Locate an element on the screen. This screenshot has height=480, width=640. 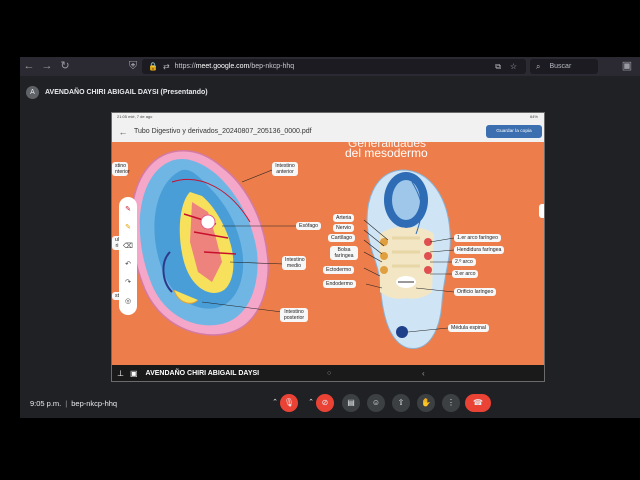
label-intestino-medio: Intestino medio is located at coordinates (294, 263).